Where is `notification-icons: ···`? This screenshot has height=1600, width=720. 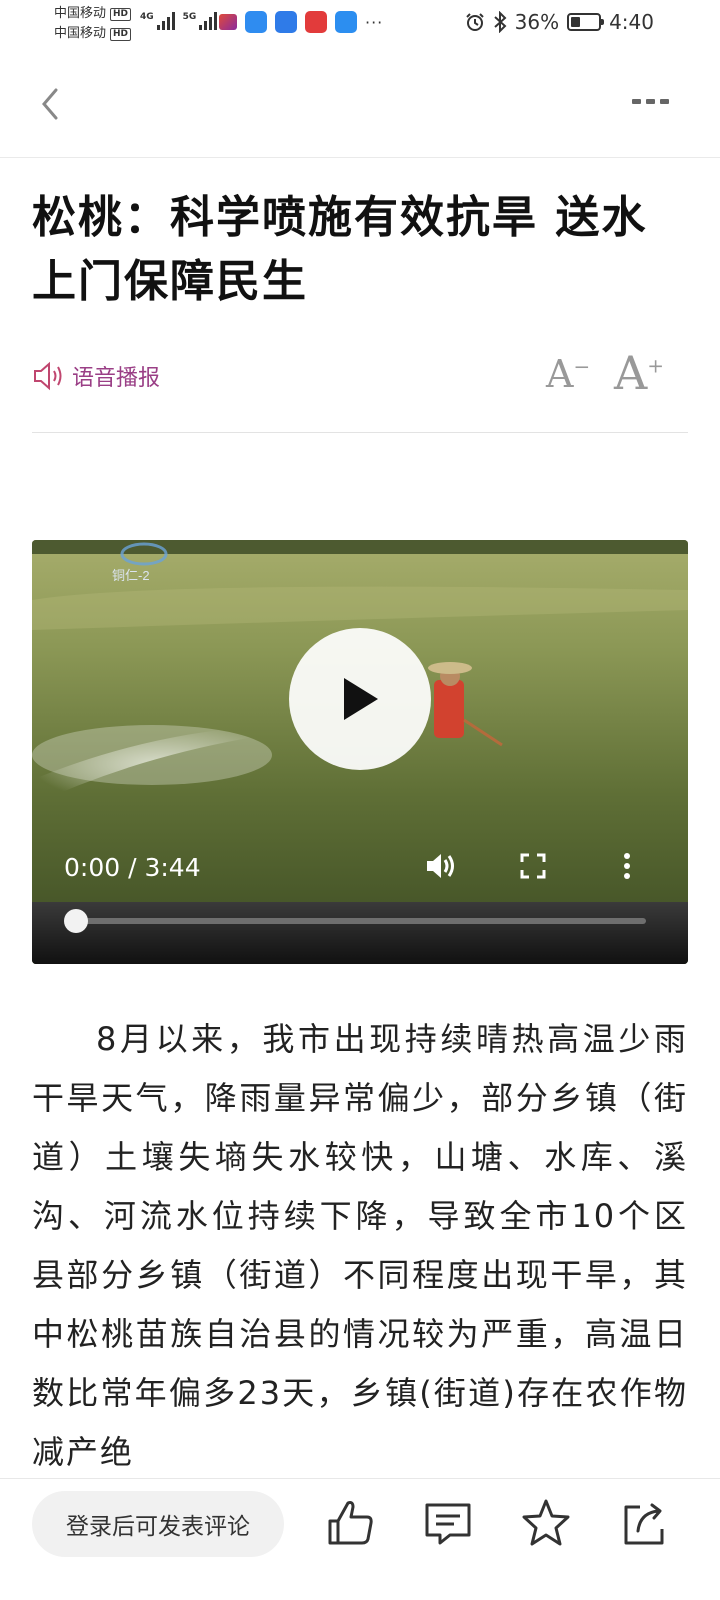 notification-icons: ··· is located at coordinates (301, 22).